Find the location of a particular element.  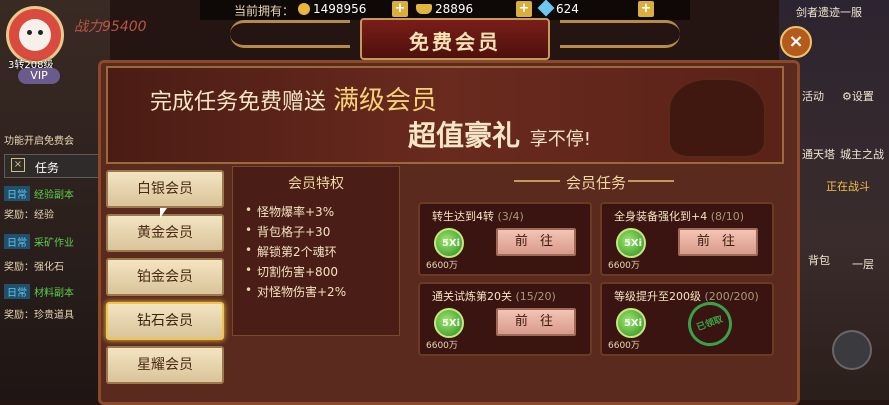

tab-star: 星耀会员 is located at coordinates (165, 365).